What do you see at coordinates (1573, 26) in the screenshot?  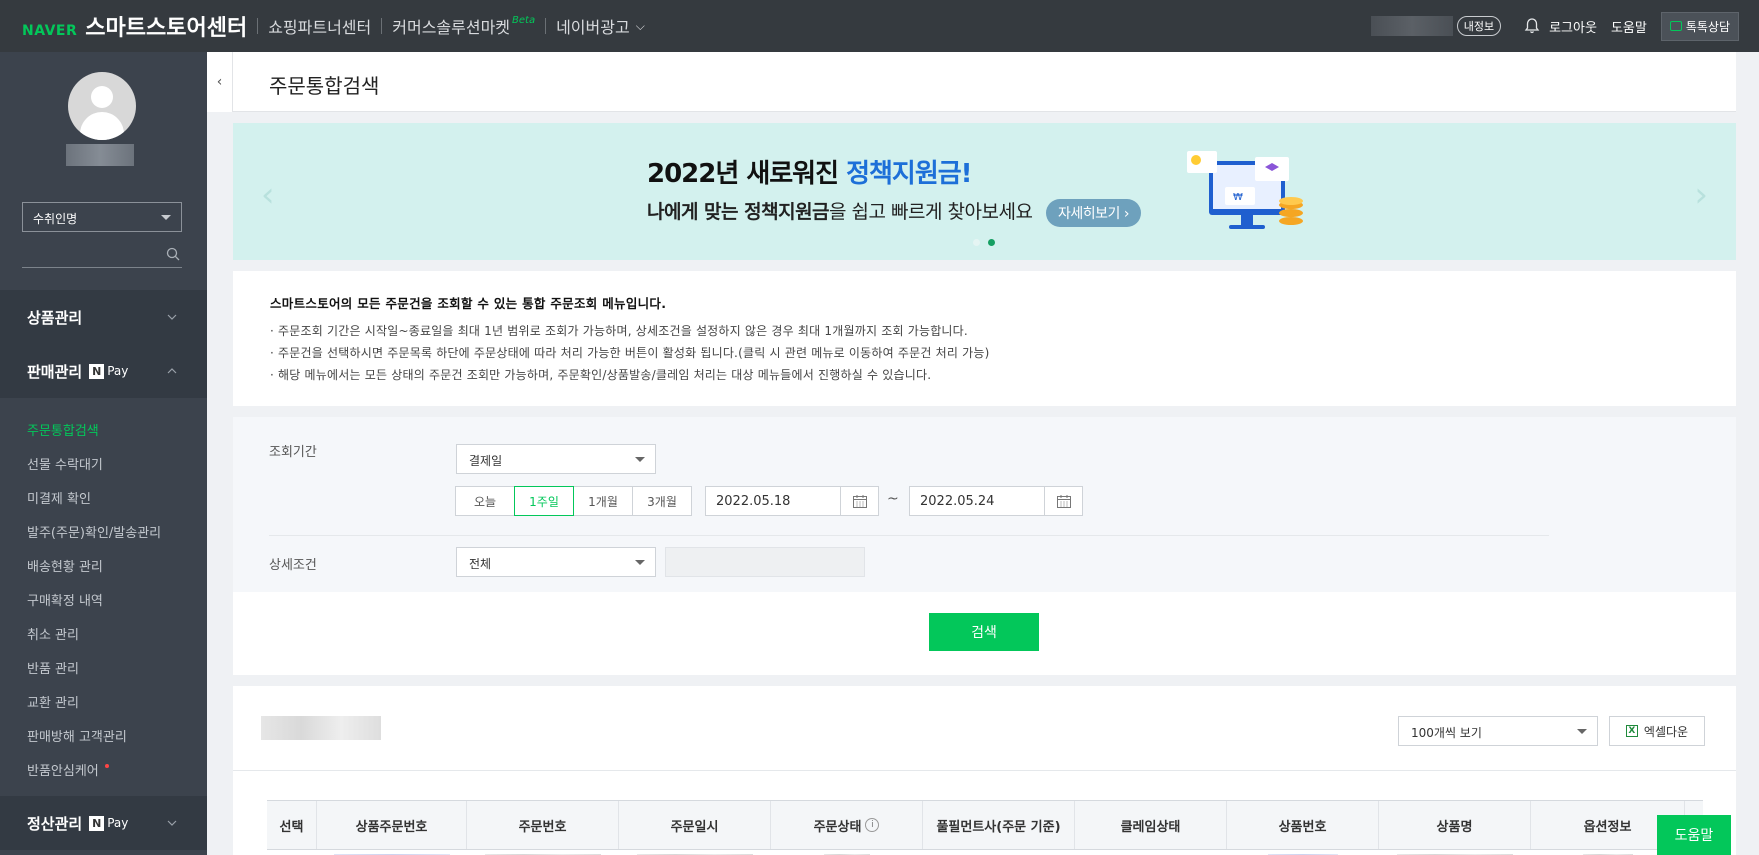 I see `logout-link: 로그아웃` at bounding box center [1573, 26].